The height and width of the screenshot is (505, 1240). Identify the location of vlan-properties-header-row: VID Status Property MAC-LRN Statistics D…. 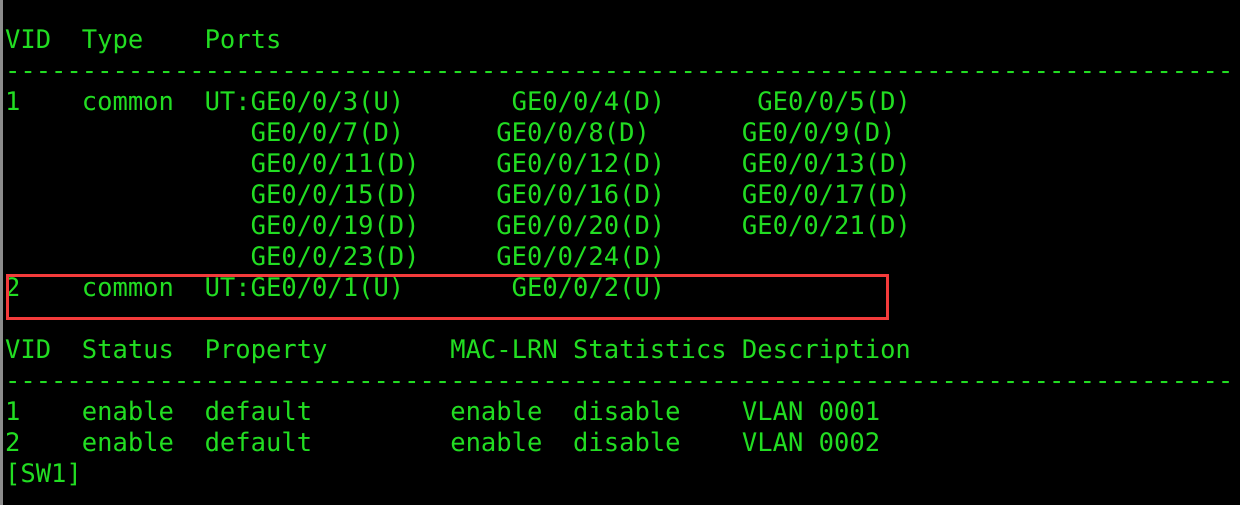
(458, 350).